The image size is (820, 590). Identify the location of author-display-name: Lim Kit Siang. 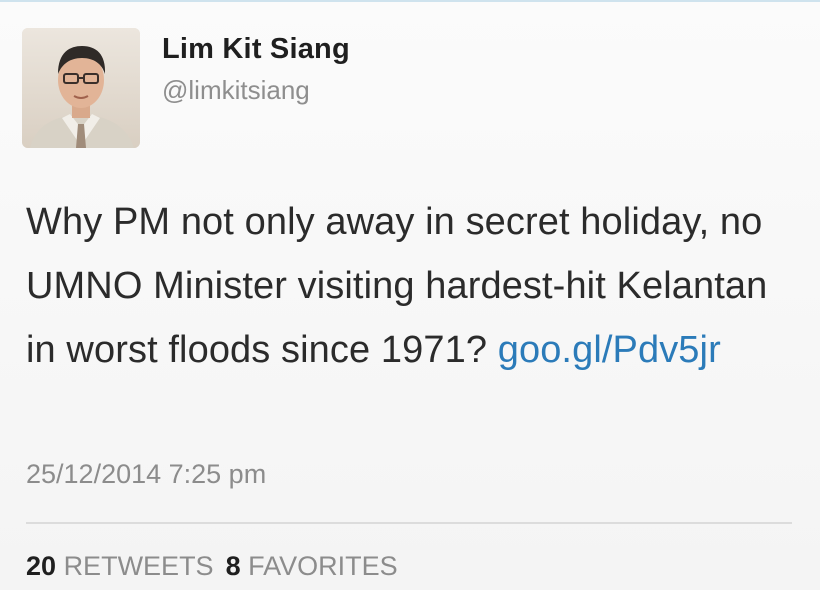
(256, 49).